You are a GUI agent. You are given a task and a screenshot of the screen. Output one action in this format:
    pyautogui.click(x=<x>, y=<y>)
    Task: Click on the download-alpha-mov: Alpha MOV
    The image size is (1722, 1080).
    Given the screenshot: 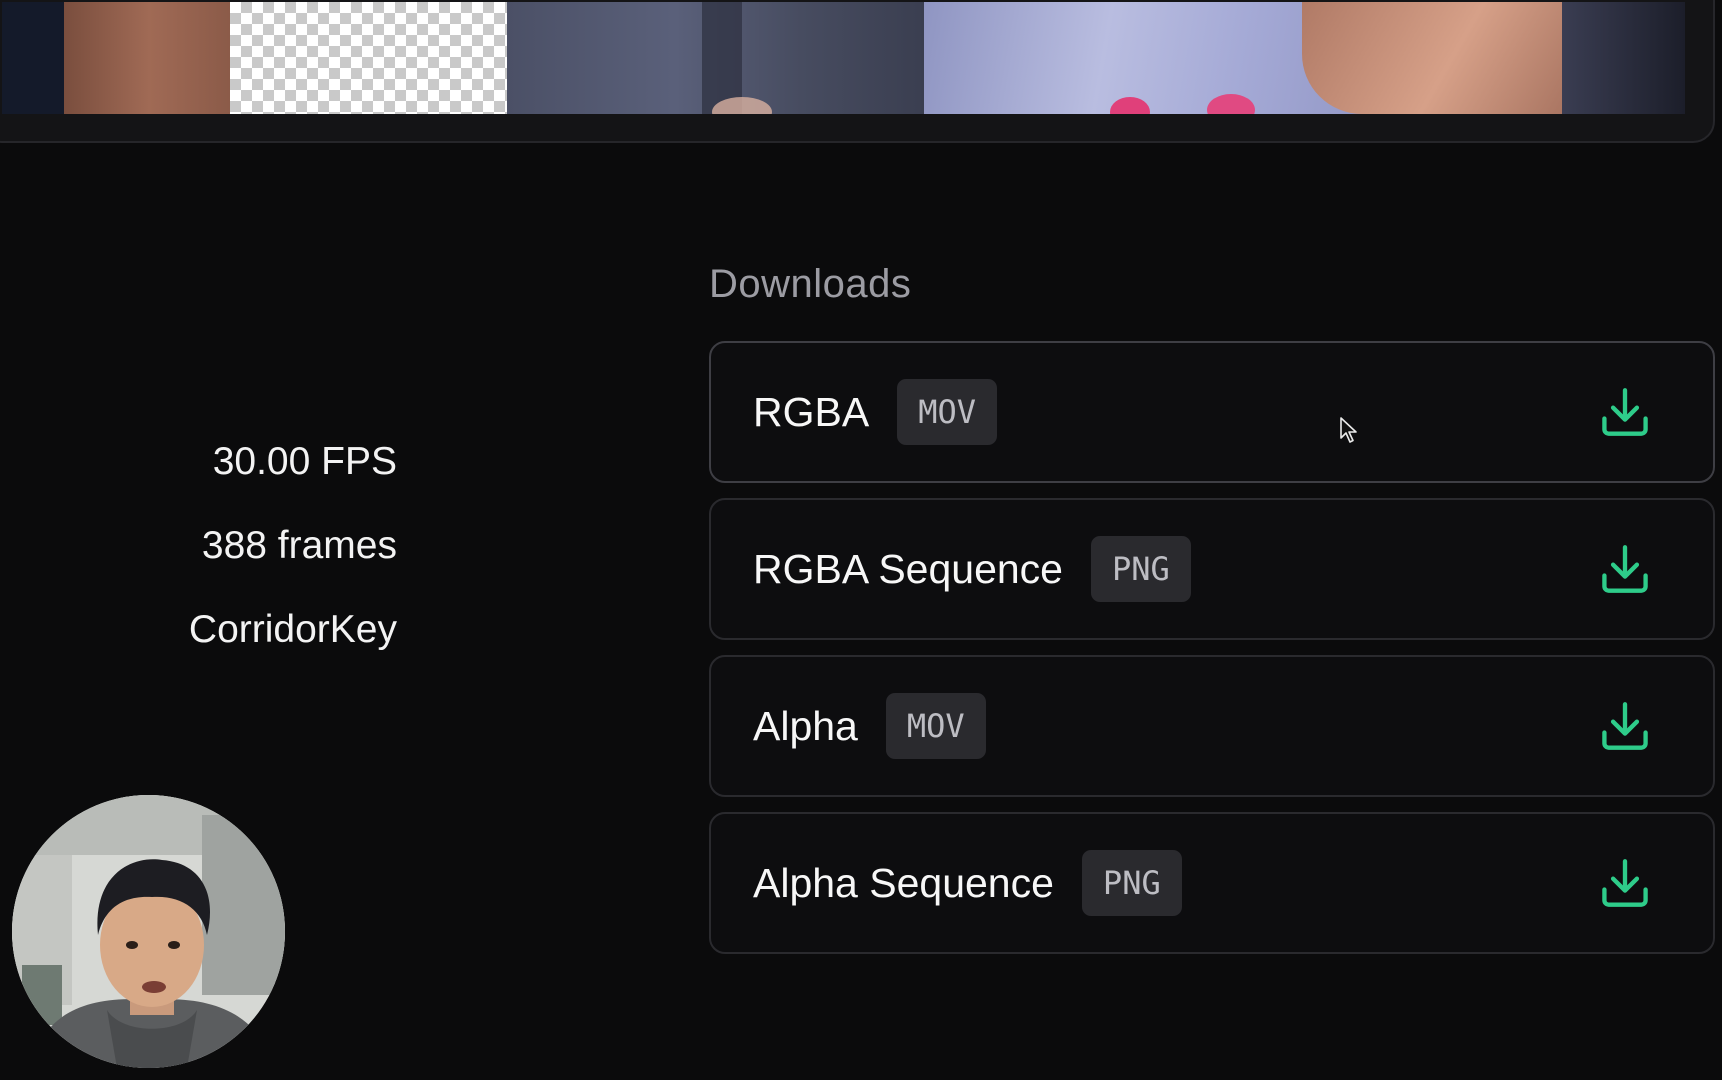 What is the action you would take?
    pyautogui.click(x=1212, y=726)
    